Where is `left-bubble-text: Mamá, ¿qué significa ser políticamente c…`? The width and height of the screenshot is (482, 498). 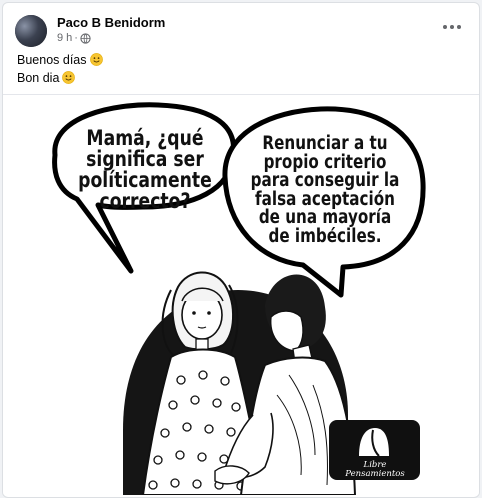 left-bubble-text: Mamá, ¿qué significa ser políticamente c… is located at coordinates (145, 169).